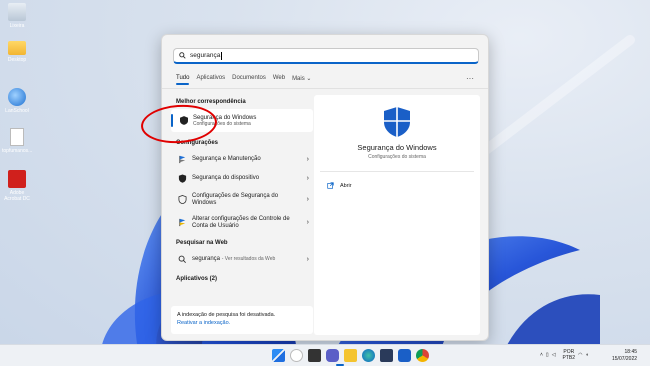 This screenshot has height=366, width=650. I want to click on clock: 18:45 15/07/2022, so click(624, 356).